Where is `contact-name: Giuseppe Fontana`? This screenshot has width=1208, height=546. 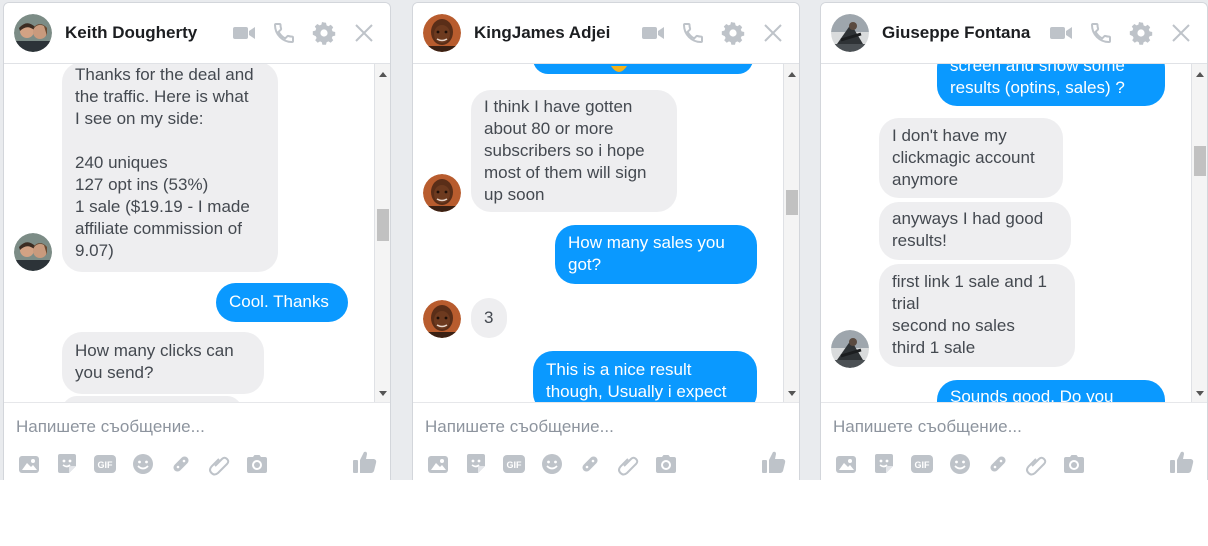
contact-name: Giuseppe Fontana is located at coordinates (956, 33).